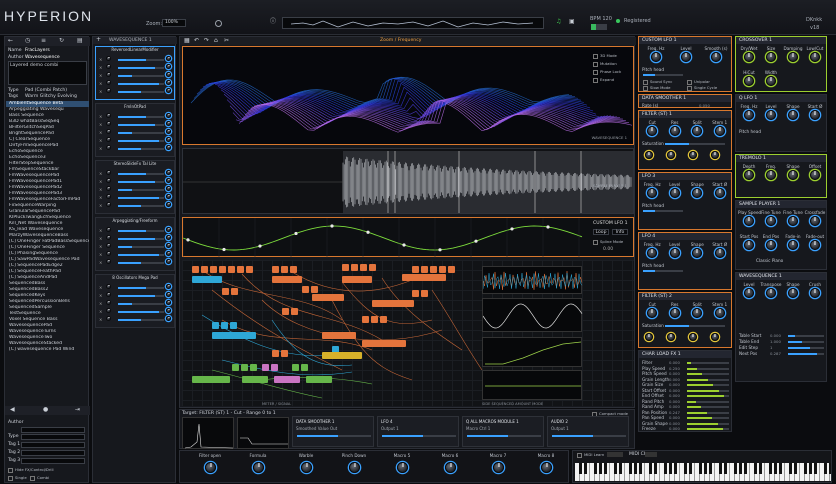 The image size is (836, 484). I want to click on opt-mutation: Mutation, so click(605, 64).